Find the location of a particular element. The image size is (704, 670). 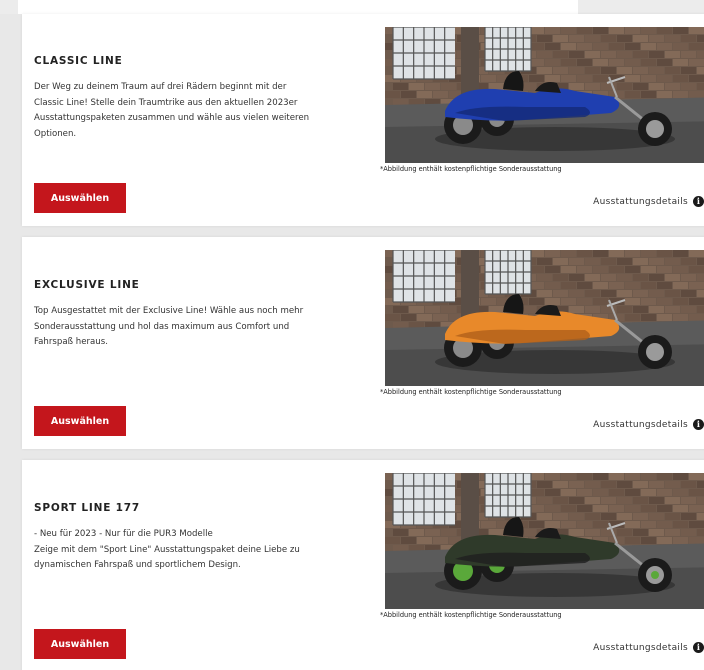

card-title: CLASSIC LINE is located at coordinates (78, 61).